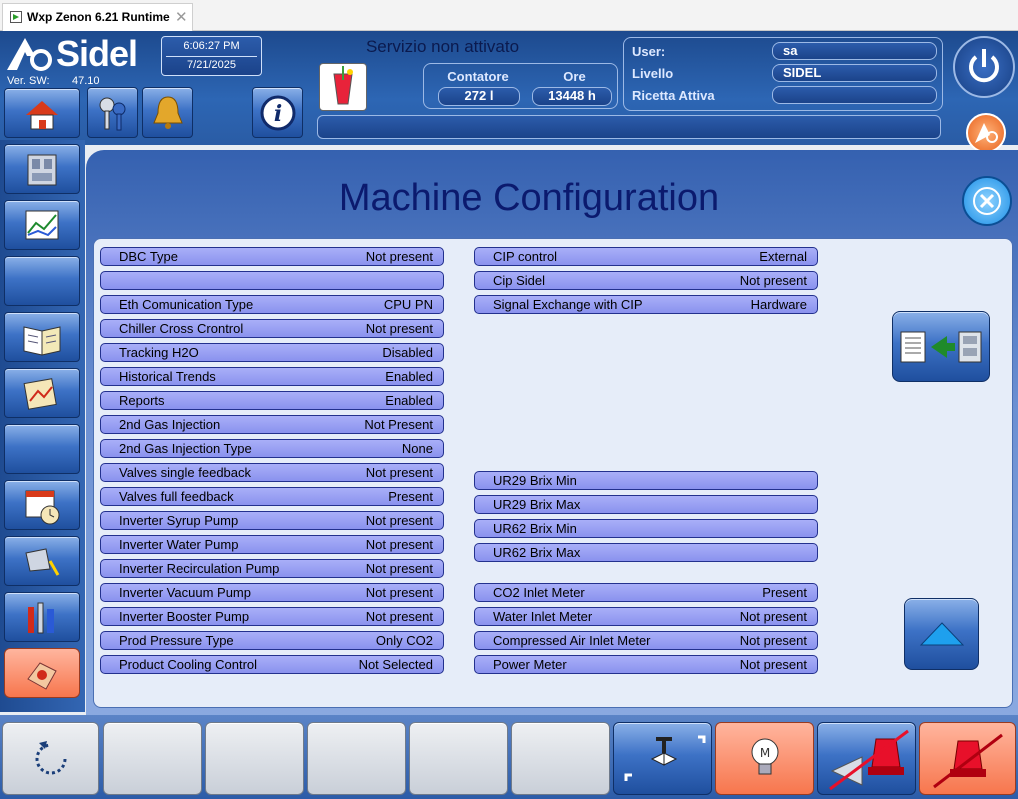 The width and height of the screenshot is (1018, 799). Describe the element at coordinates (181, 17) in the screenshot. I see `close-icon: ✕` at that location.